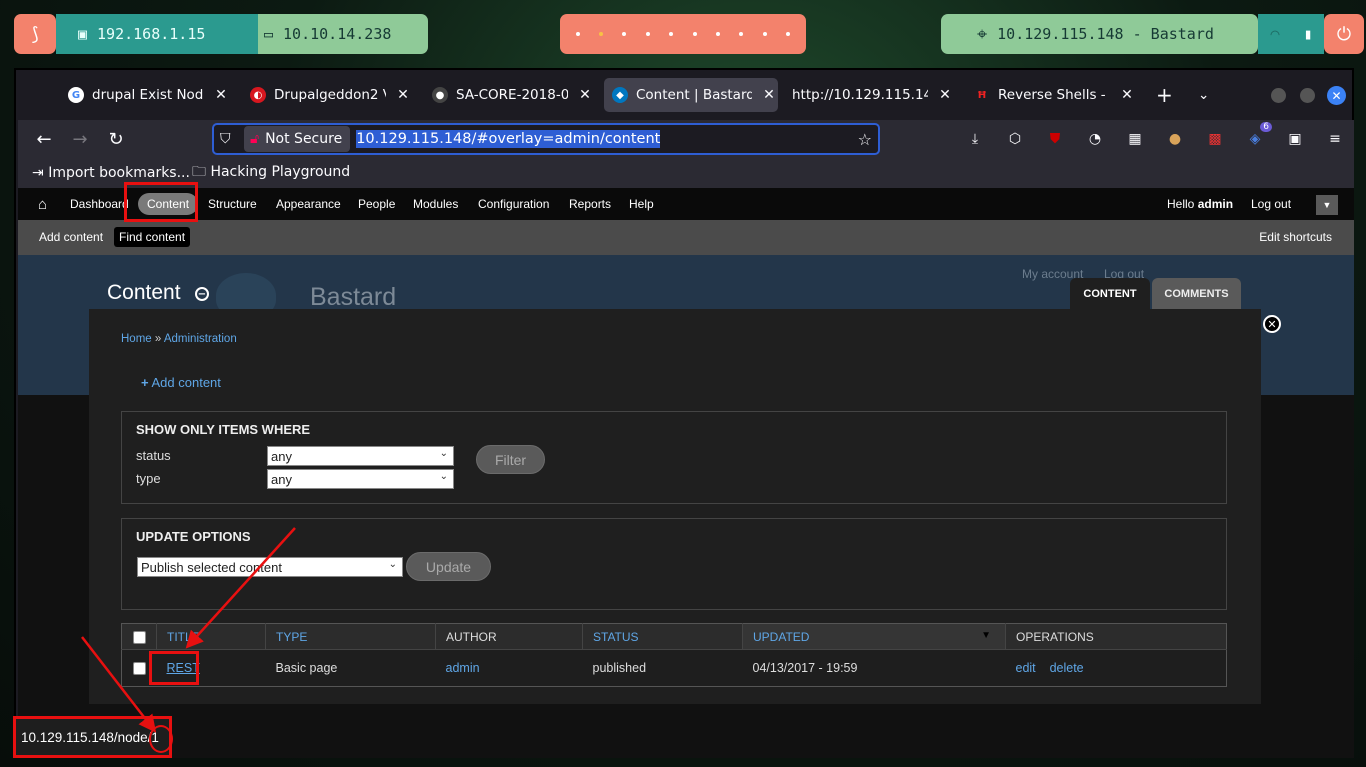 Image resolution: width=1366 pixels, height=767 pixels. I want to click on bookmark-folder-hacking: 🗀 Hacking Playground, so click(271, 173).